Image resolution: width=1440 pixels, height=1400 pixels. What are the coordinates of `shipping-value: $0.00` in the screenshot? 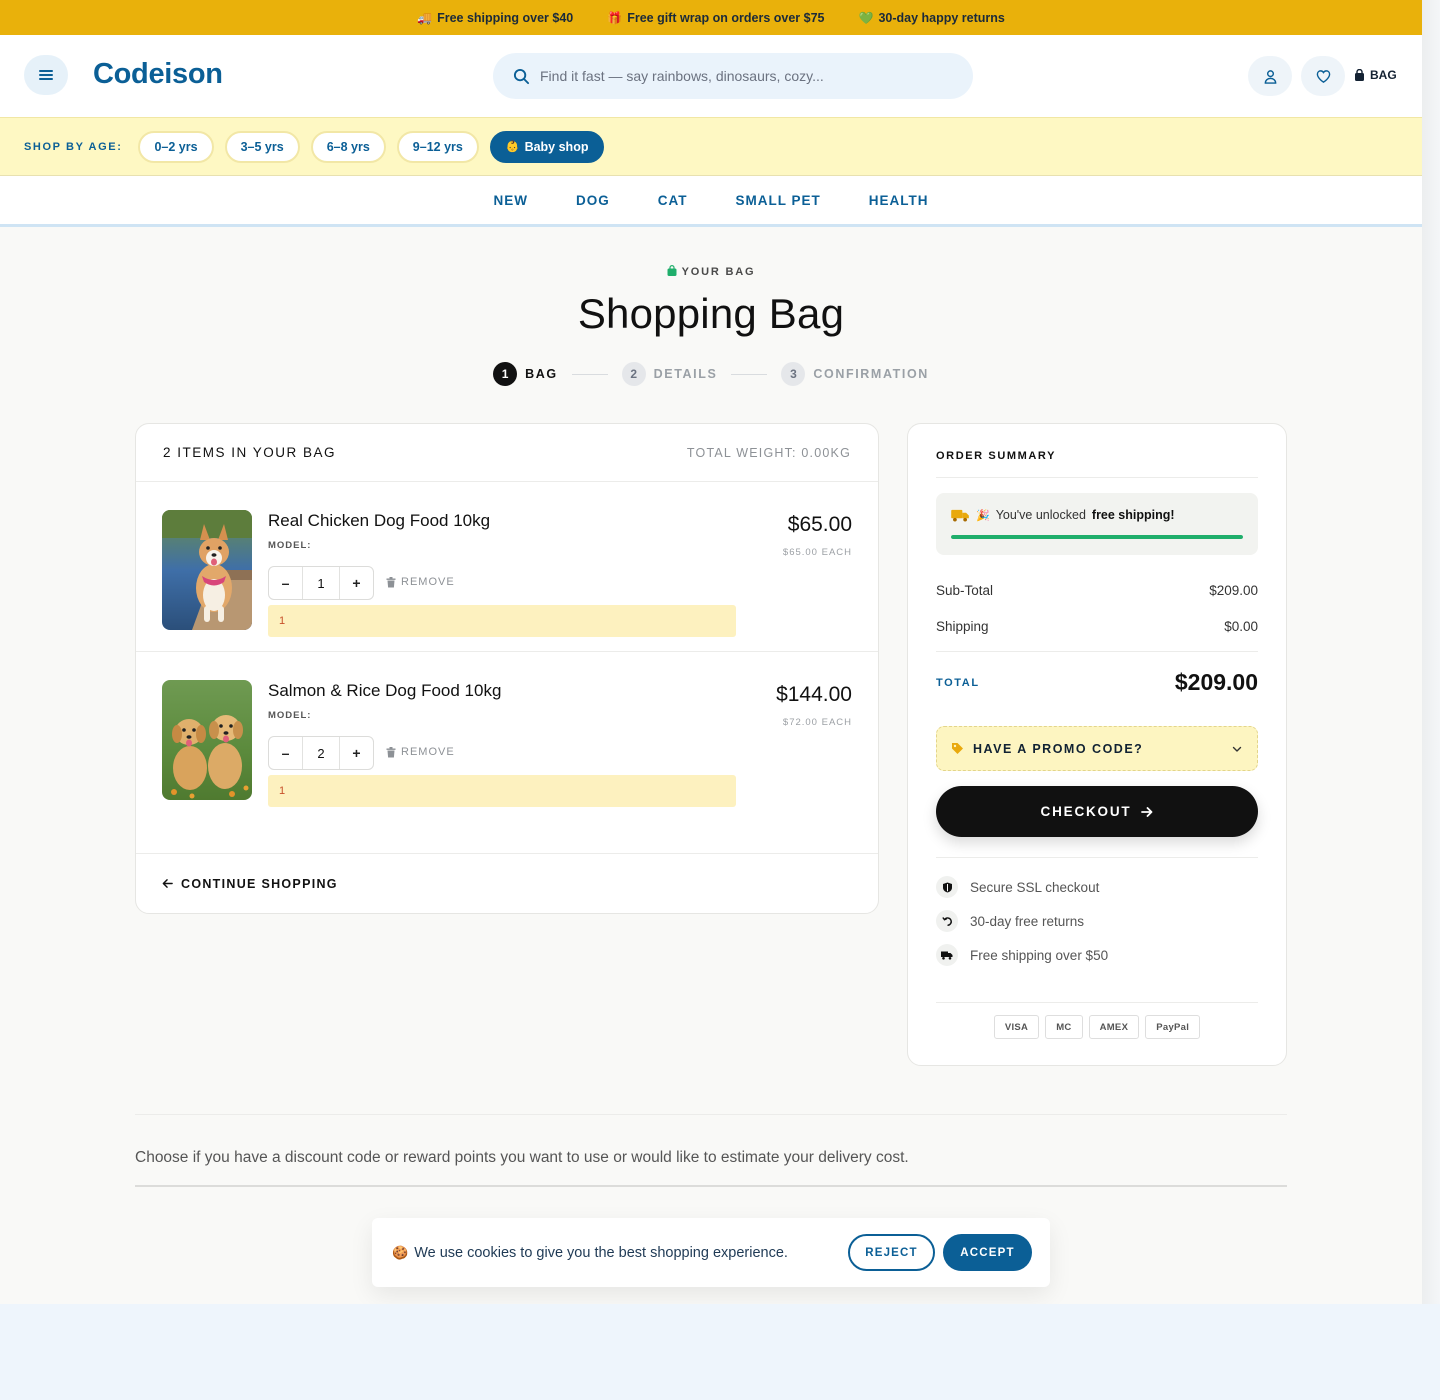 It's located at (1241, 626).